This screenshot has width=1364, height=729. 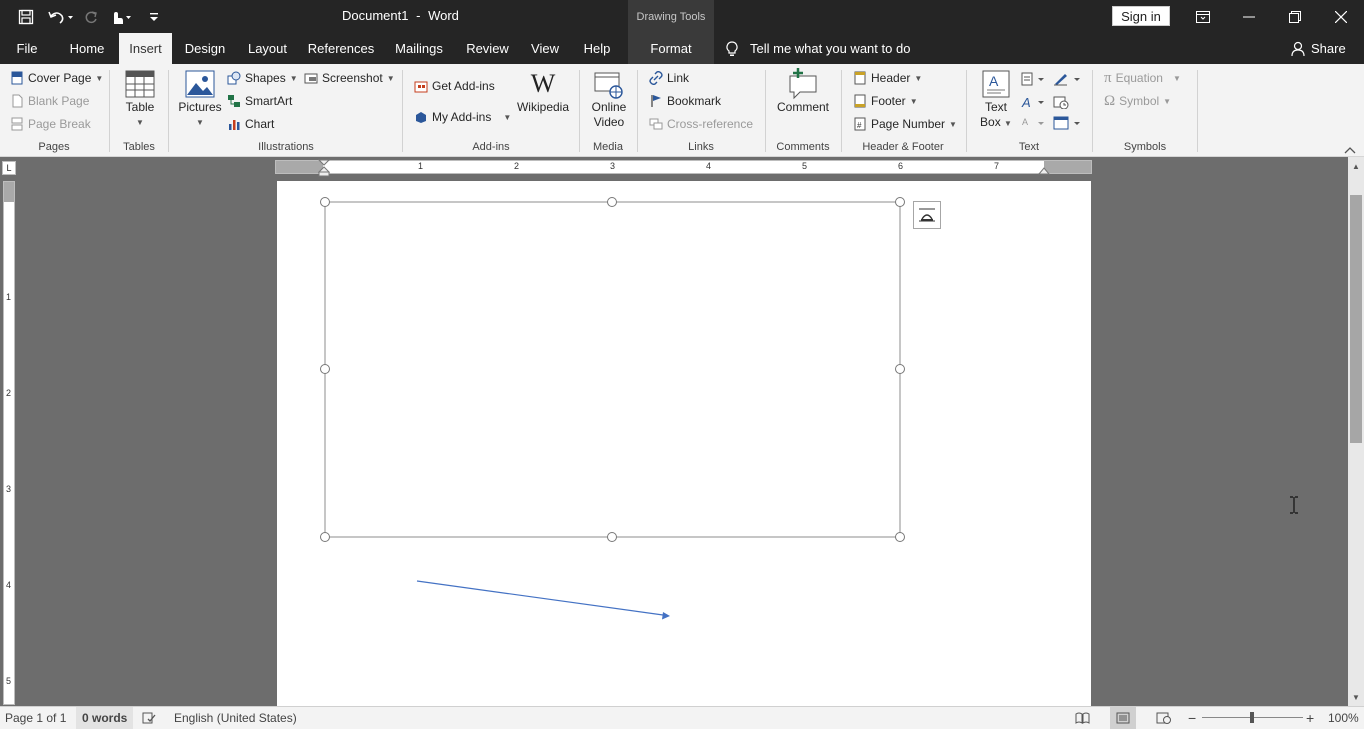 What do you see at coordinates (1343, 718) in the screenshot?
I see `zoom-level: 100%` at bounding box center [1343, 718].